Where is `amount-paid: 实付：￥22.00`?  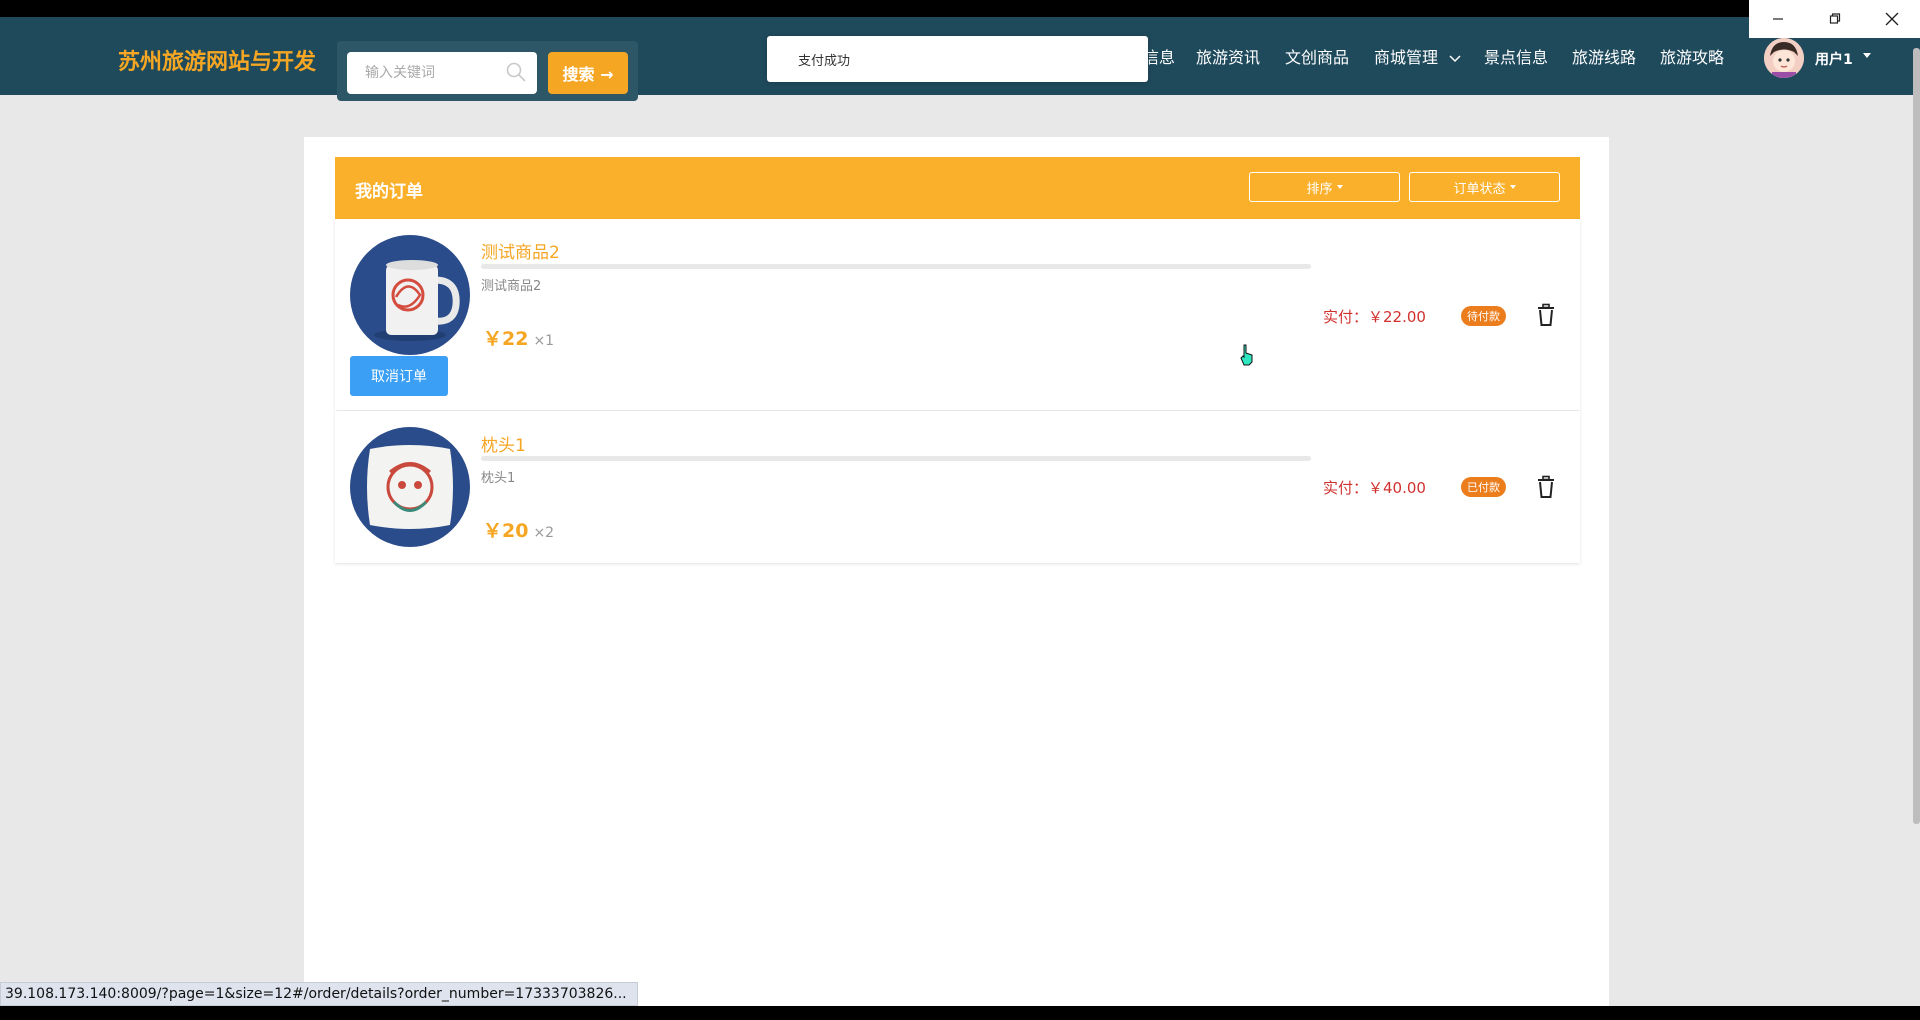 amount-paid: 实付：￥22.00 is located at coordinates (1374, 317).